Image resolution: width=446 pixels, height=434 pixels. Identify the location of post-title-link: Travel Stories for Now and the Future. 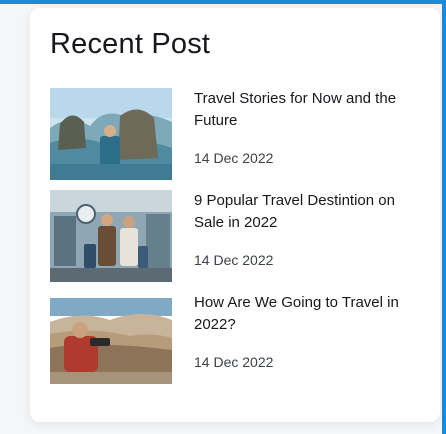
(308, 110).